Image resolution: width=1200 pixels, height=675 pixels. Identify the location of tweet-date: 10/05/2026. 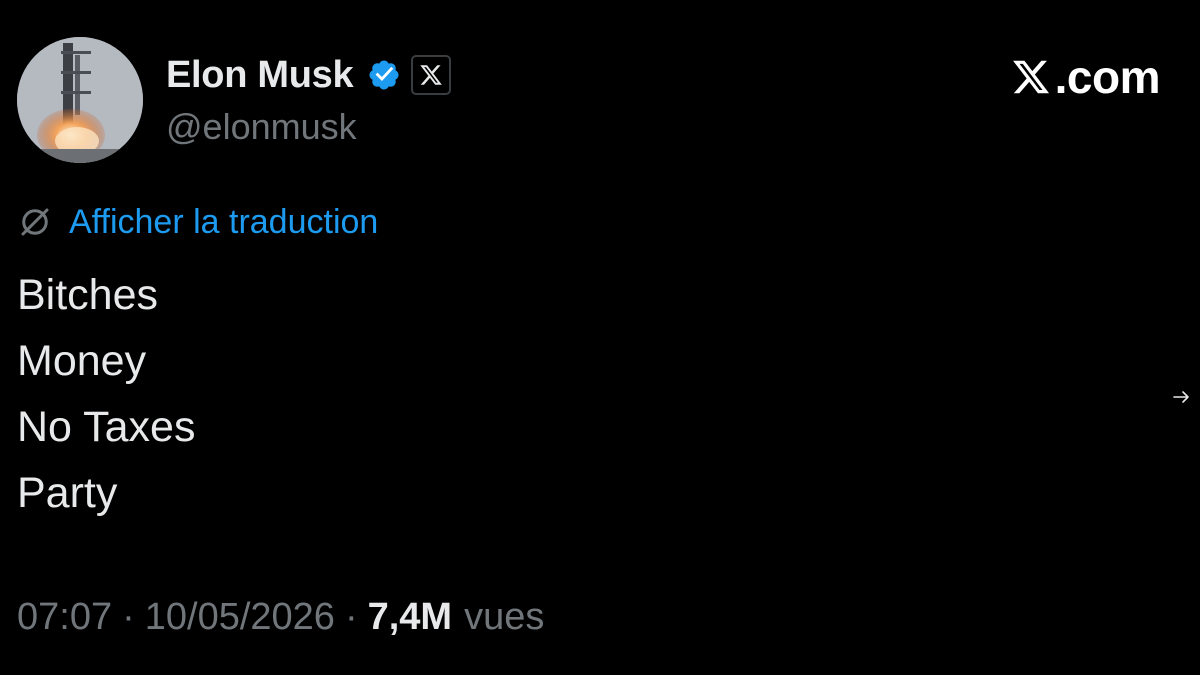
(240, 617).